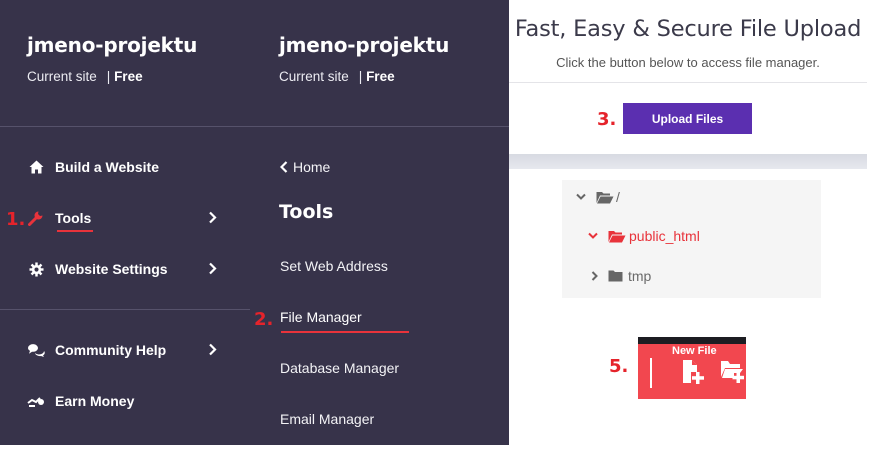 The image size is (869, 449). What do you see at coordinates (95, 401) in the screenshot?
I see `nav-label: Earn Money` at bounding box center [95, 401].